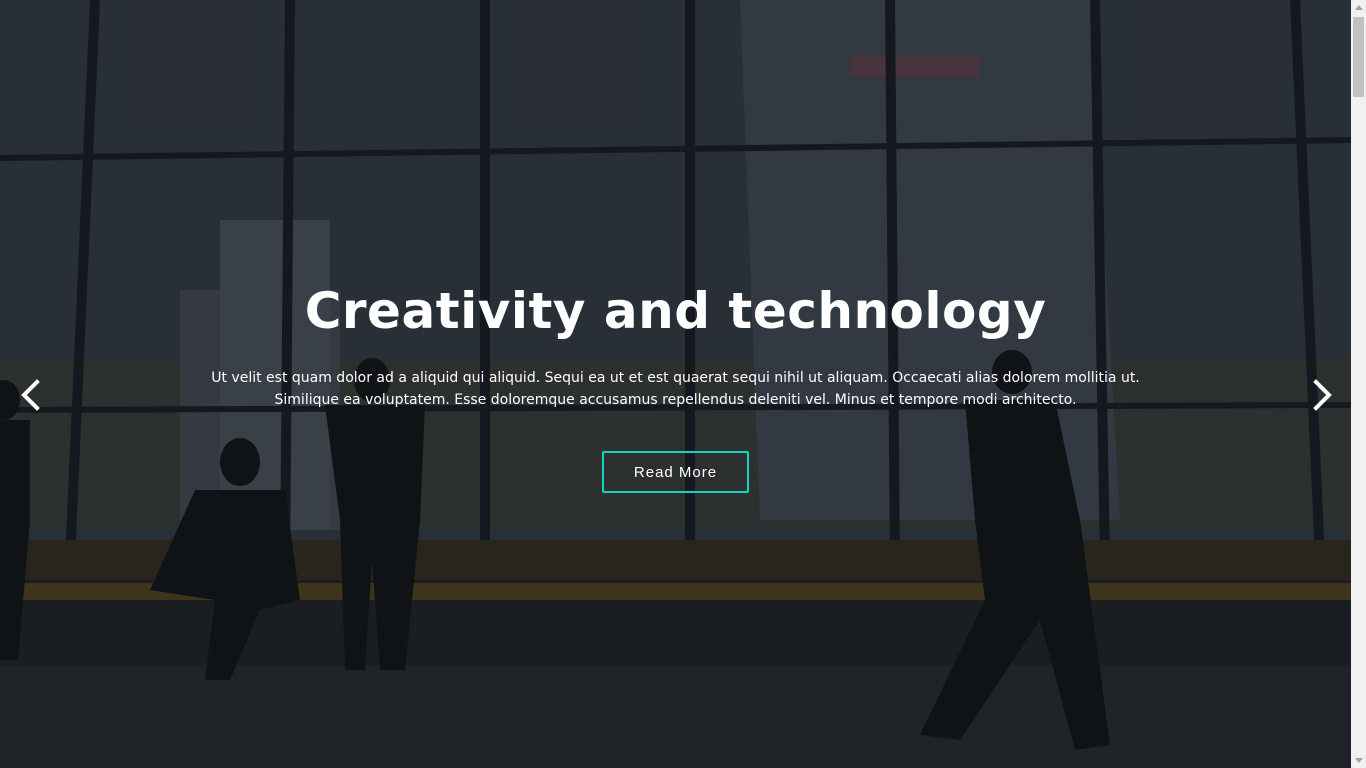 The width and height of the screenshot is (1366, 768). I want to click on carousel-next-button, so click(1322, 395).